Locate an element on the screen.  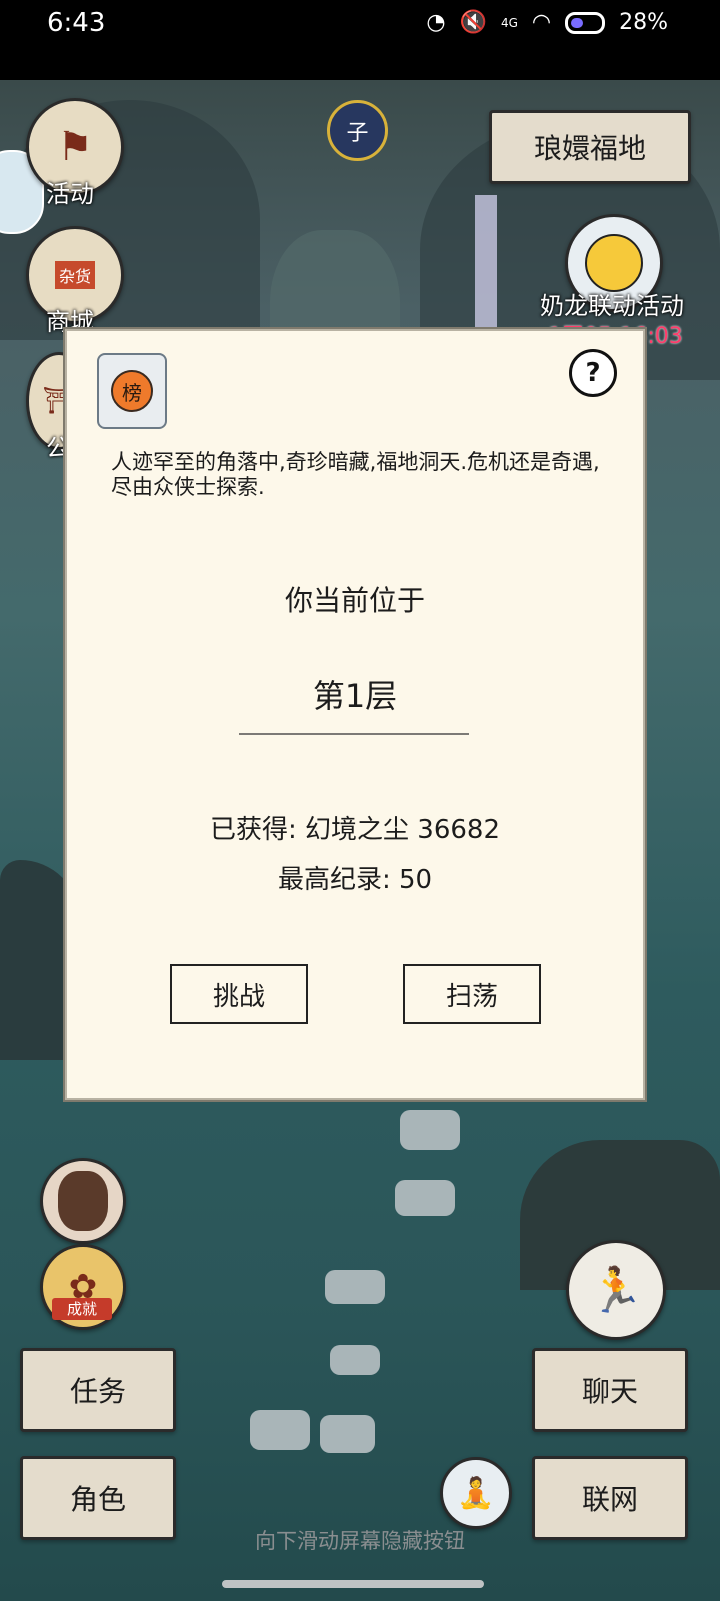
battery-percent: 28% is located at coordinates (643, 22).